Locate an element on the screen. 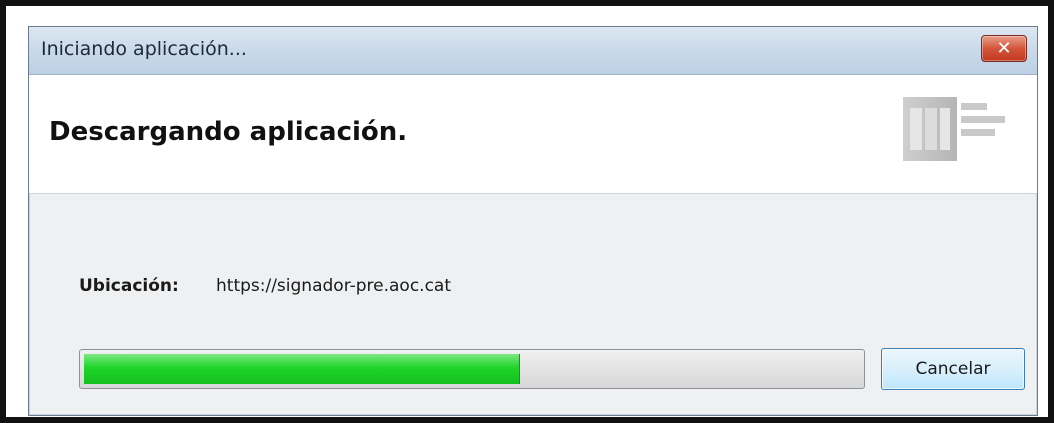 This screenshot has width=1054, height=423. aoc-logo-icon is located at coordinates (957, 130).